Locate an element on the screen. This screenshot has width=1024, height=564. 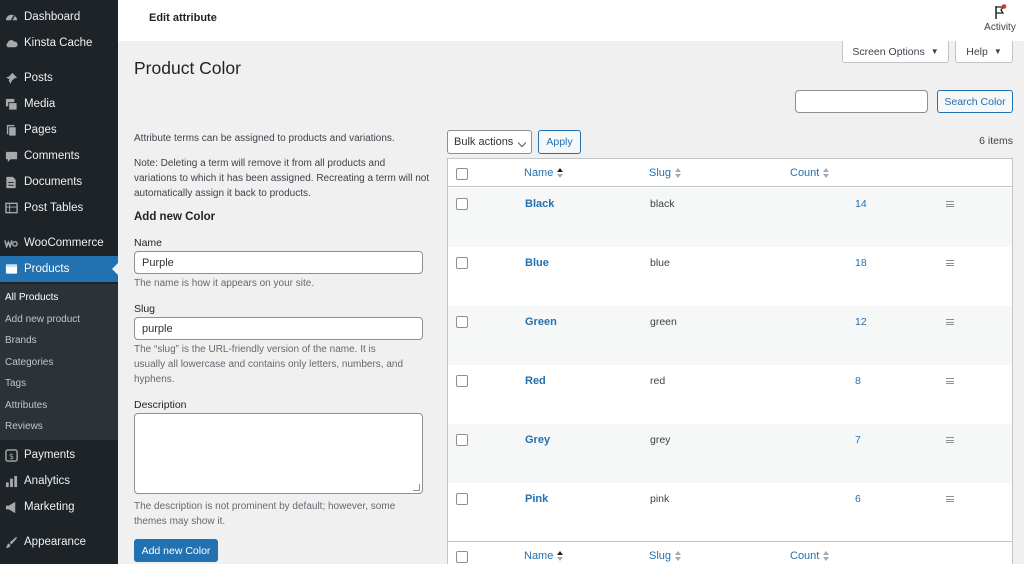
pages-icon is located at coordinates (11, 130).